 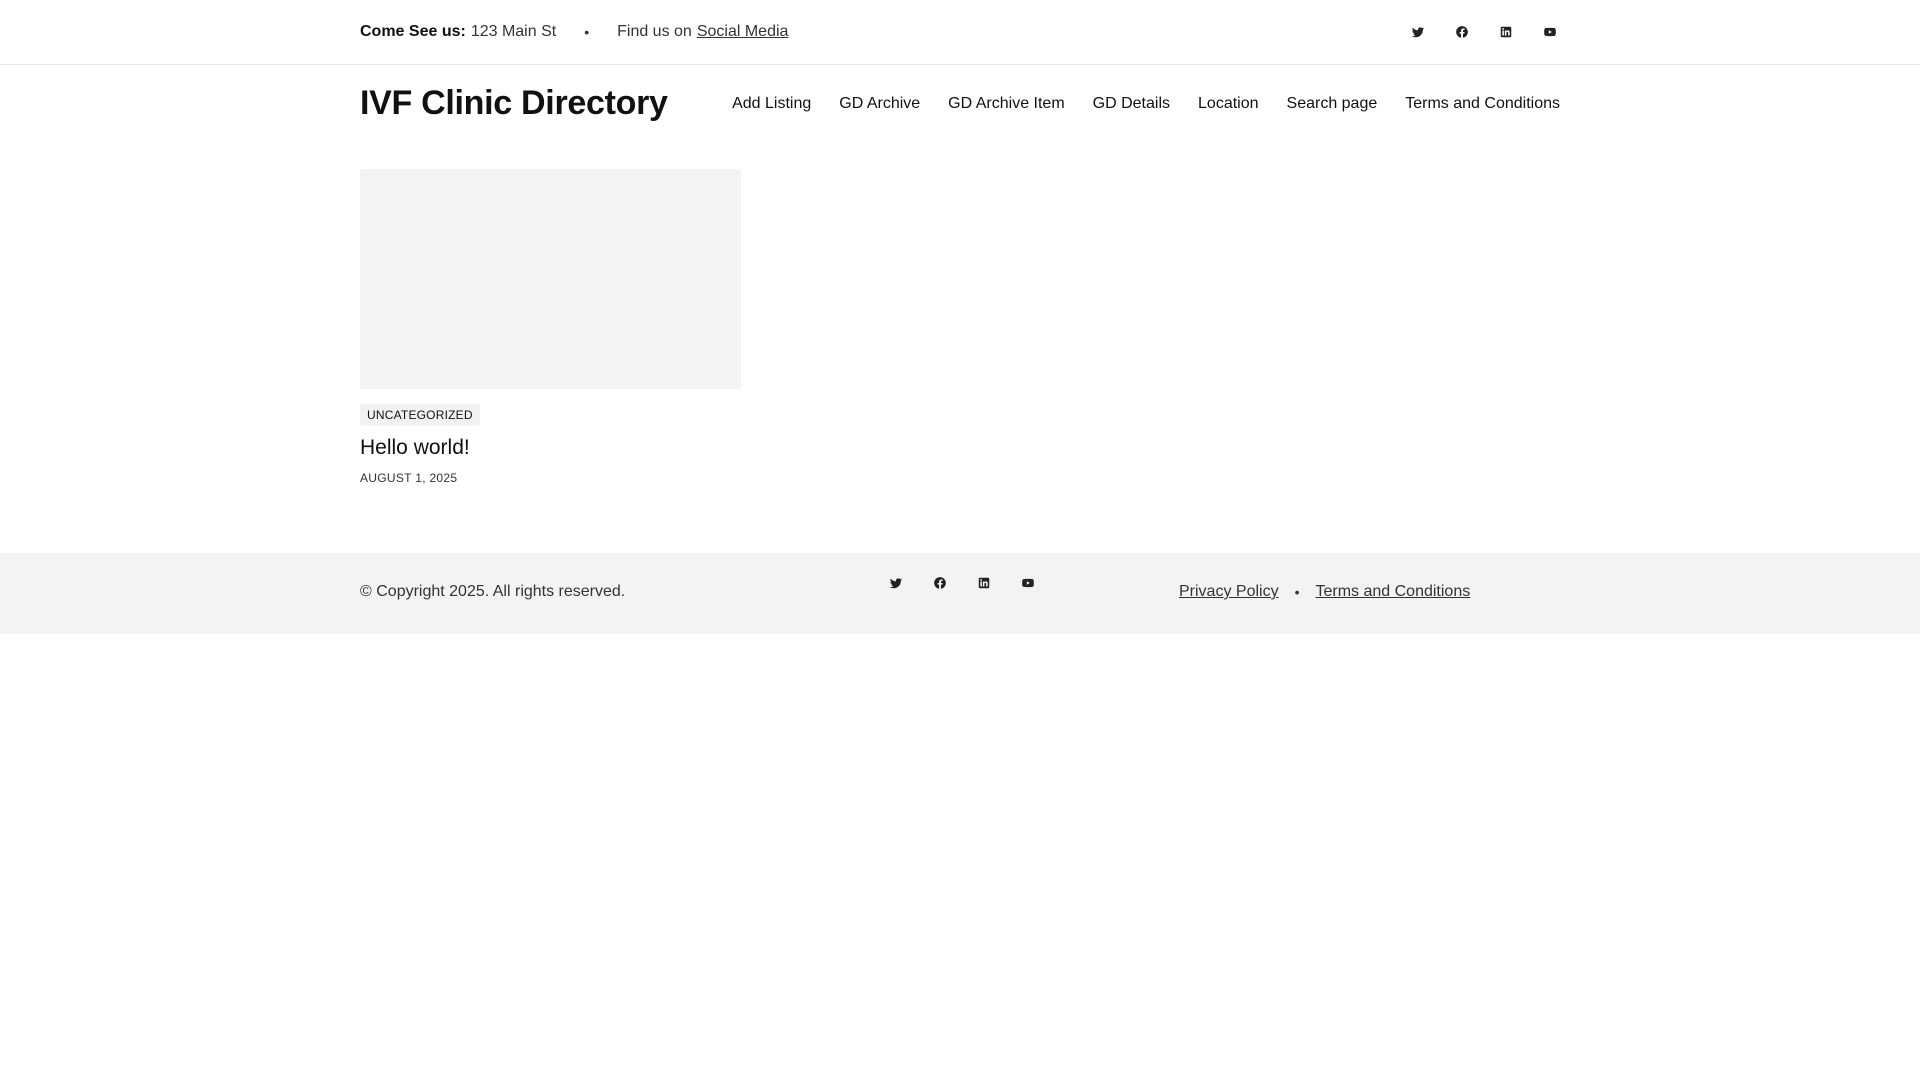 What do you see at coordinates (420, 415) in the screenshot?
I see `category-badge: UNCATEGORIZED` at bounding box center [420, 415].